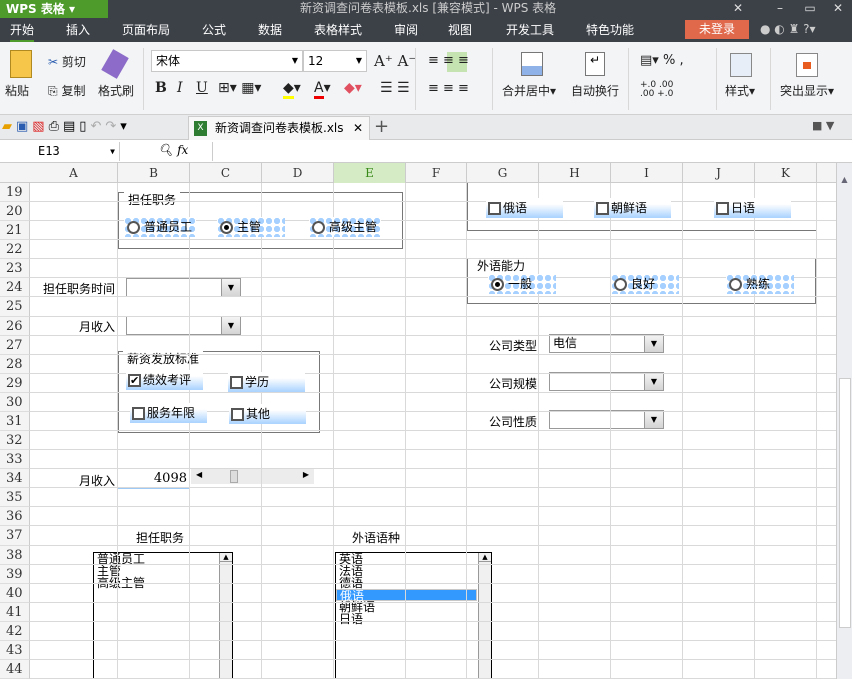 This screenshot has width=852, height=679. What do you see at coordinates (15, 593) in the screenshot?
I see `row-header-40: 40` at bounding box center [15, 593].